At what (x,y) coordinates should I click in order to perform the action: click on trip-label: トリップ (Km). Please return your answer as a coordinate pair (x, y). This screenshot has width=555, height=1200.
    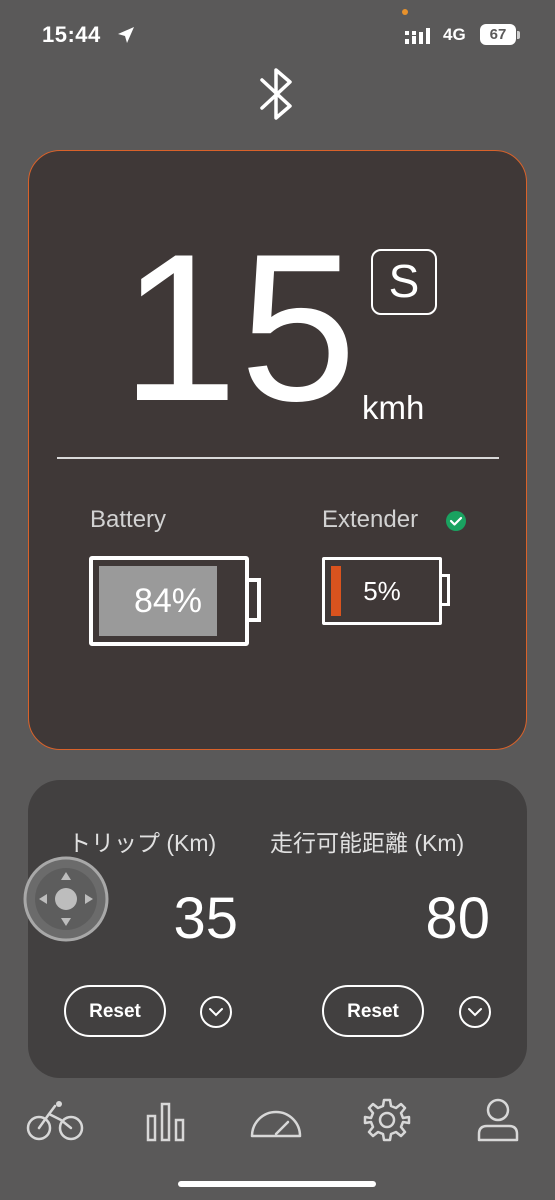
    Looking at the image, I should click on (142, 843).